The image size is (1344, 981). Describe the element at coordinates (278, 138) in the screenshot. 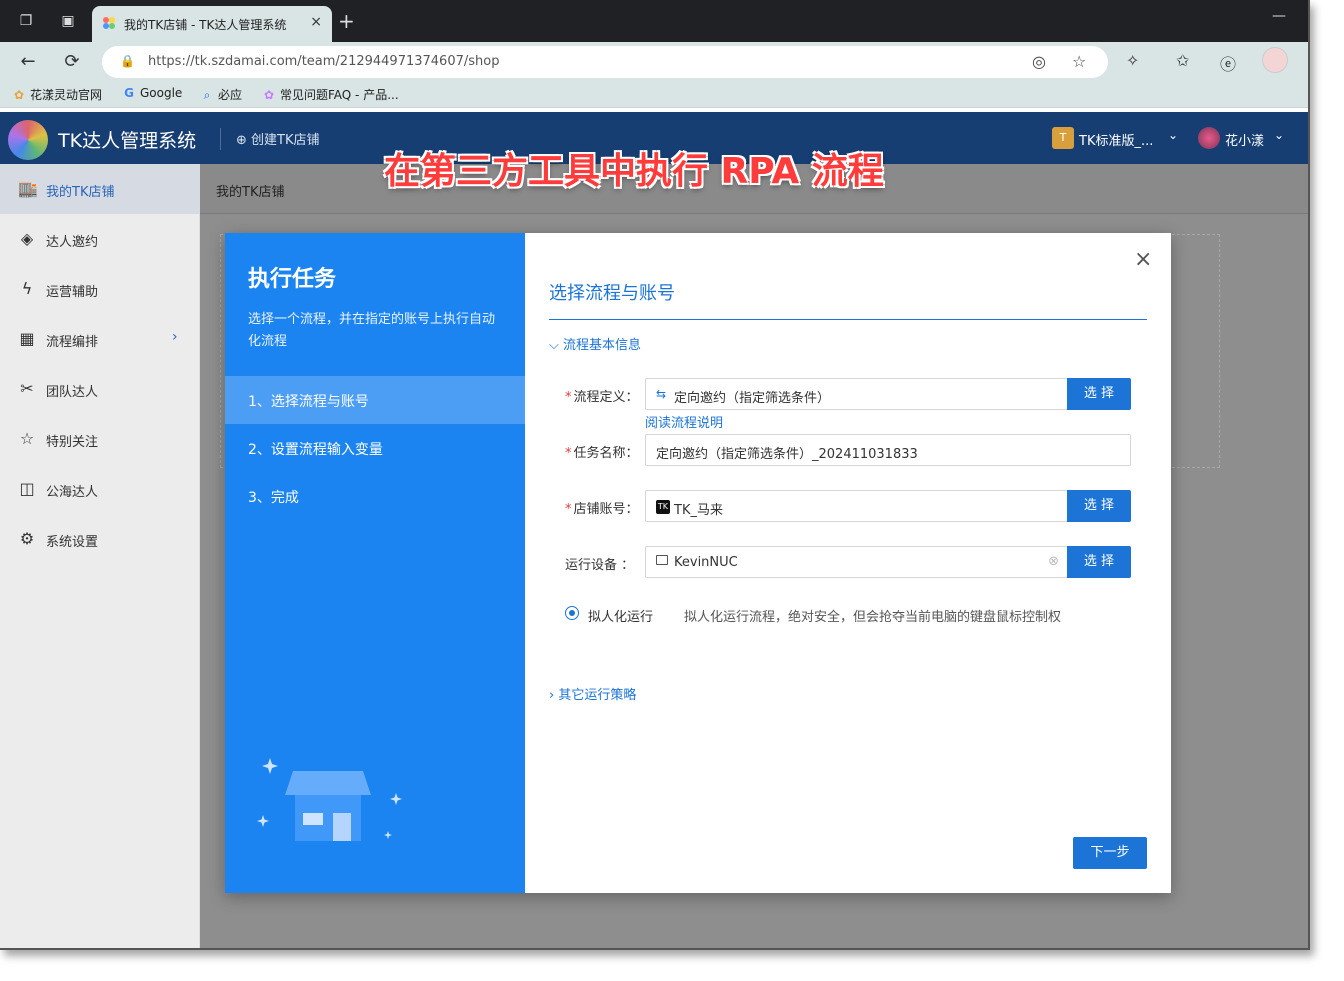

I see `create-shop-button: ⊕ 创建TK店铺` at that location.